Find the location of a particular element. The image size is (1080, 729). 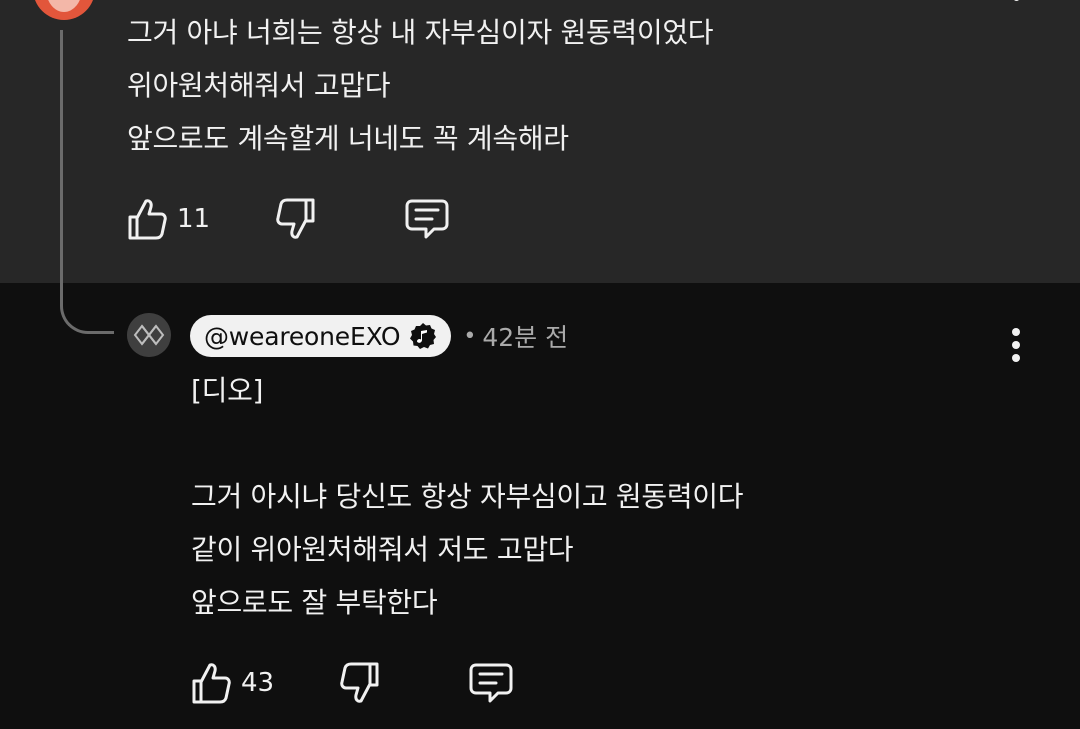

exo-logo-icon is located at coordinates (149, 335).